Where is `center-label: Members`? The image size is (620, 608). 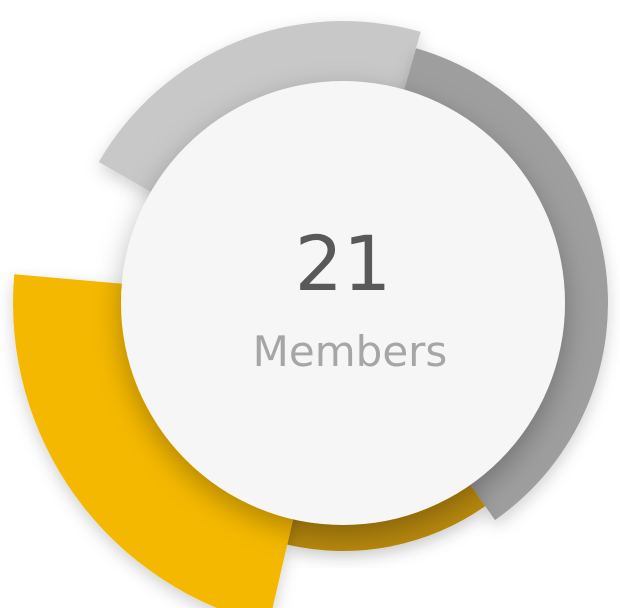 center-label: Members is located at coordinates (350, 351).